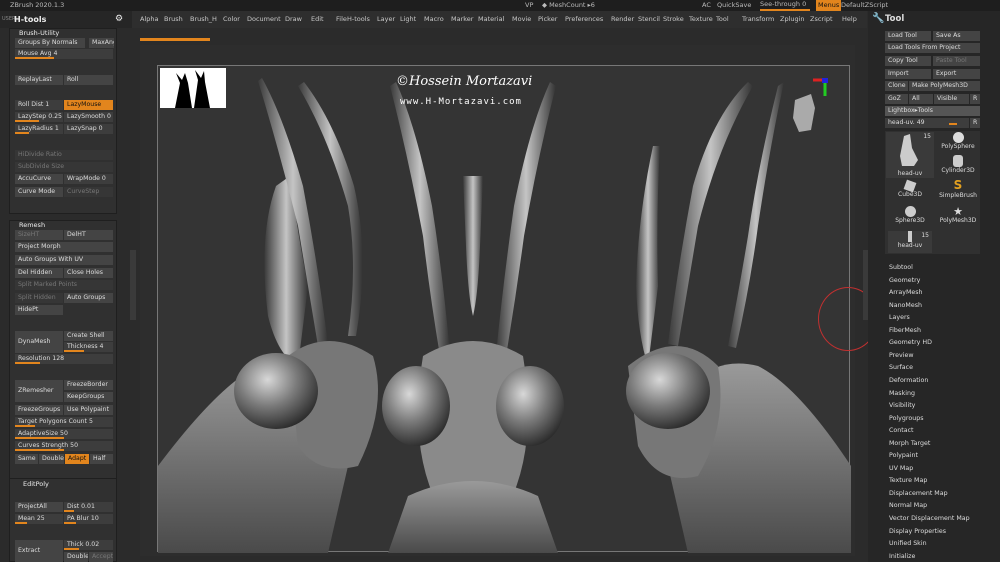 The height and width of the screenshot is (562, 1000). What do you see at coordinates (849, 19) in the screenshot?
I see `menu-help: Help` at bounding box center [849, 19].